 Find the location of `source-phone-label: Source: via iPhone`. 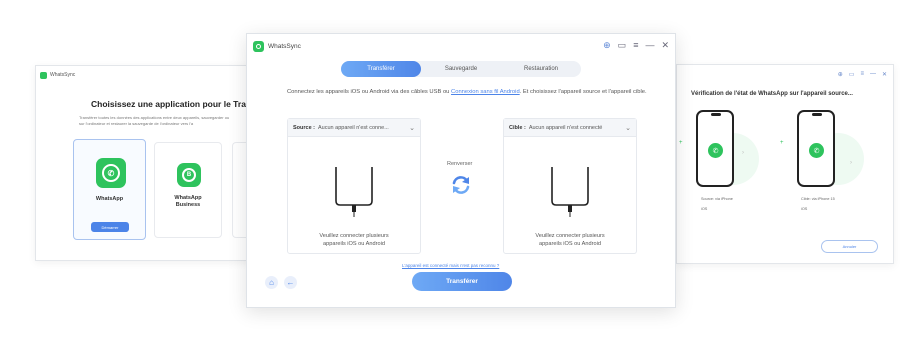

source-phone-label: Source: via iPhone is located at coordinates (717, 199).